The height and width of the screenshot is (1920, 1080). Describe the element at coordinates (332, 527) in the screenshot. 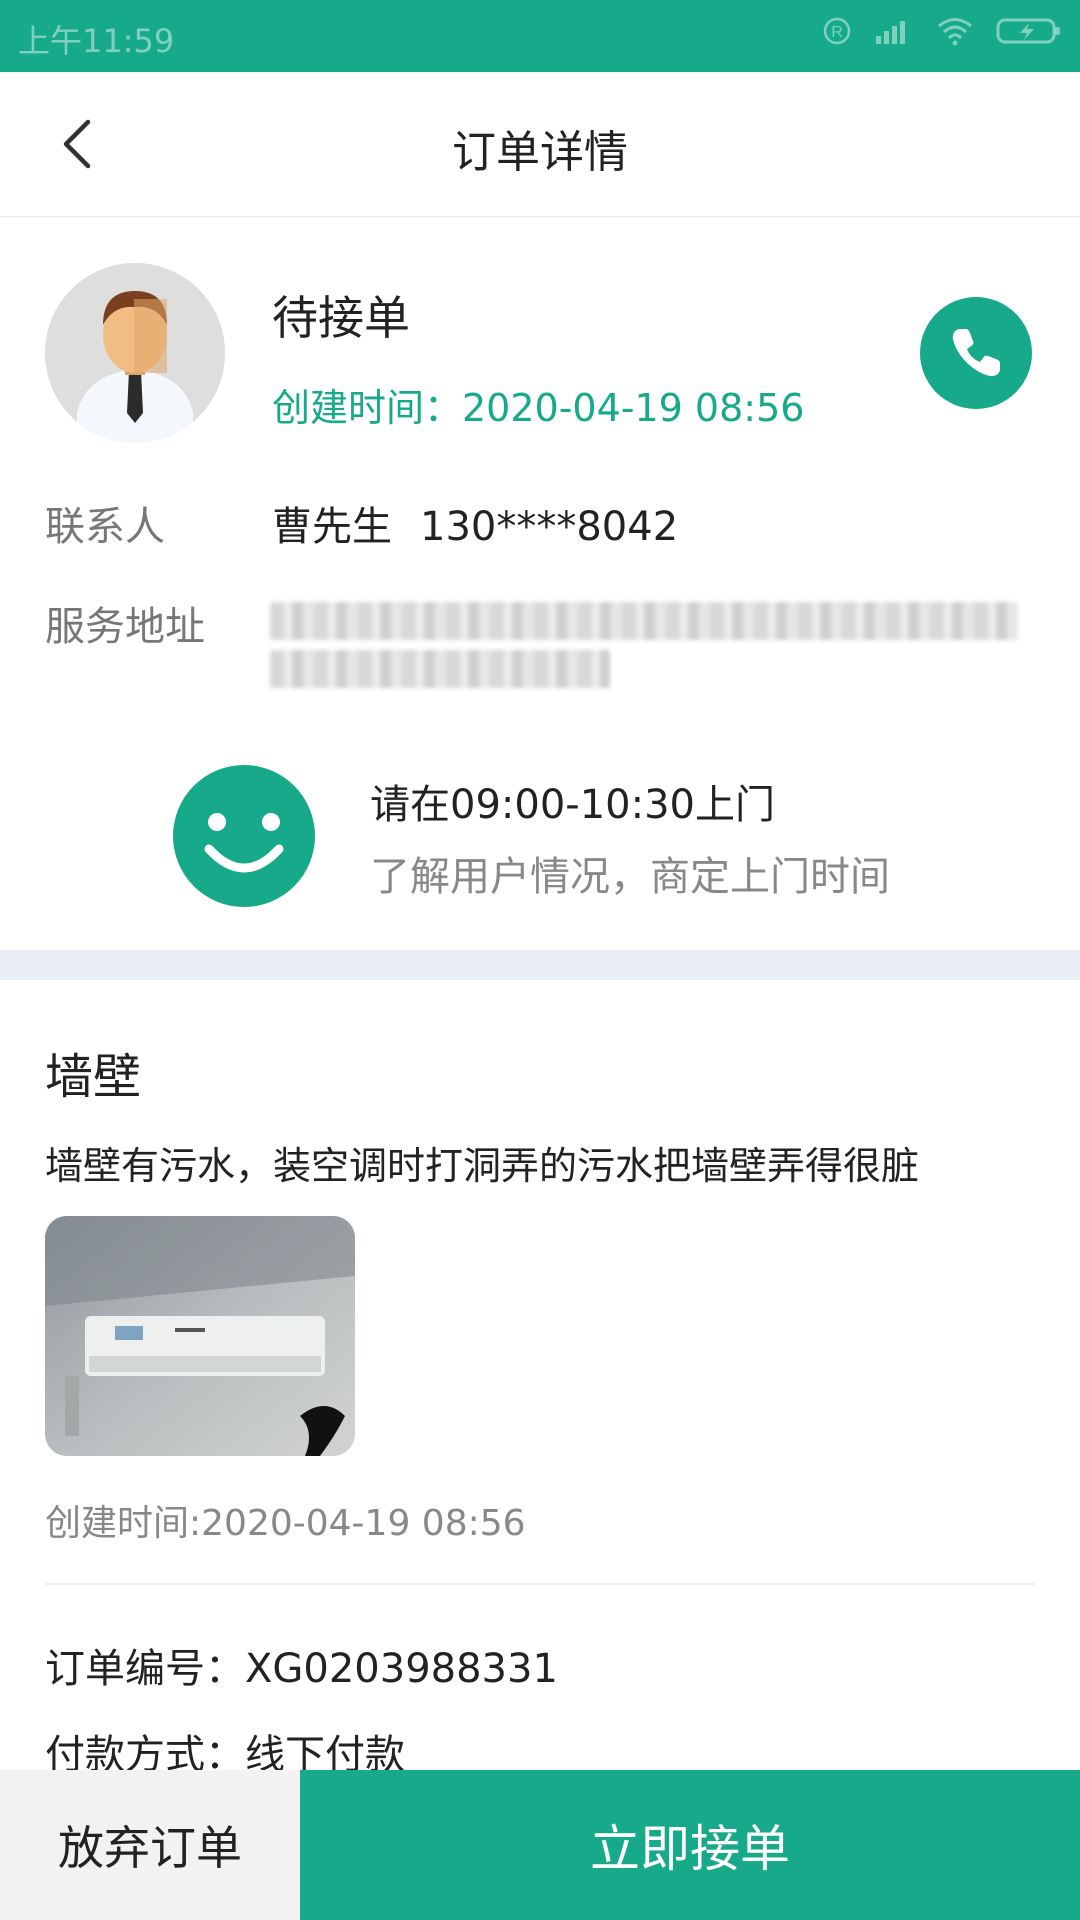

I see `contact-name: 曹先生` at that location.